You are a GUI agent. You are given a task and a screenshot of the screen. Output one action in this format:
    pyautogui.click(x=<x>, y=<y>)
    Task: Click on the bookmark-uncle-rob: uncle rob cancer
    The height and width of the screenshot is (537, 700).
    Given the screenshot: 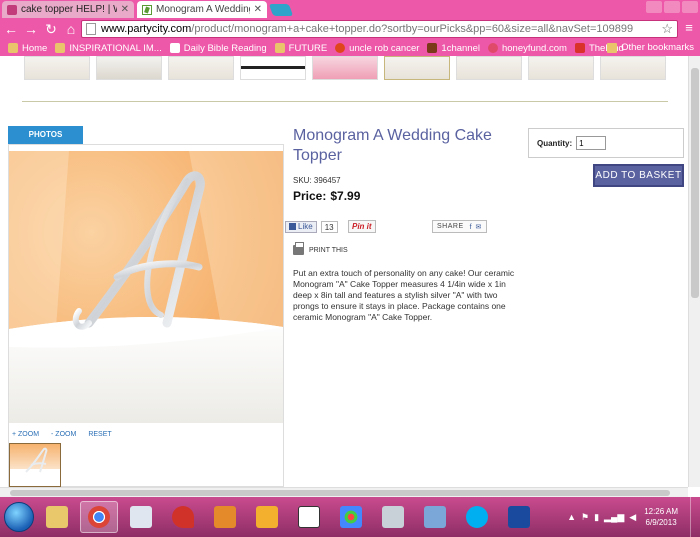 What is the action you would take?
    pyautogui.click(x=377, y=48)
    